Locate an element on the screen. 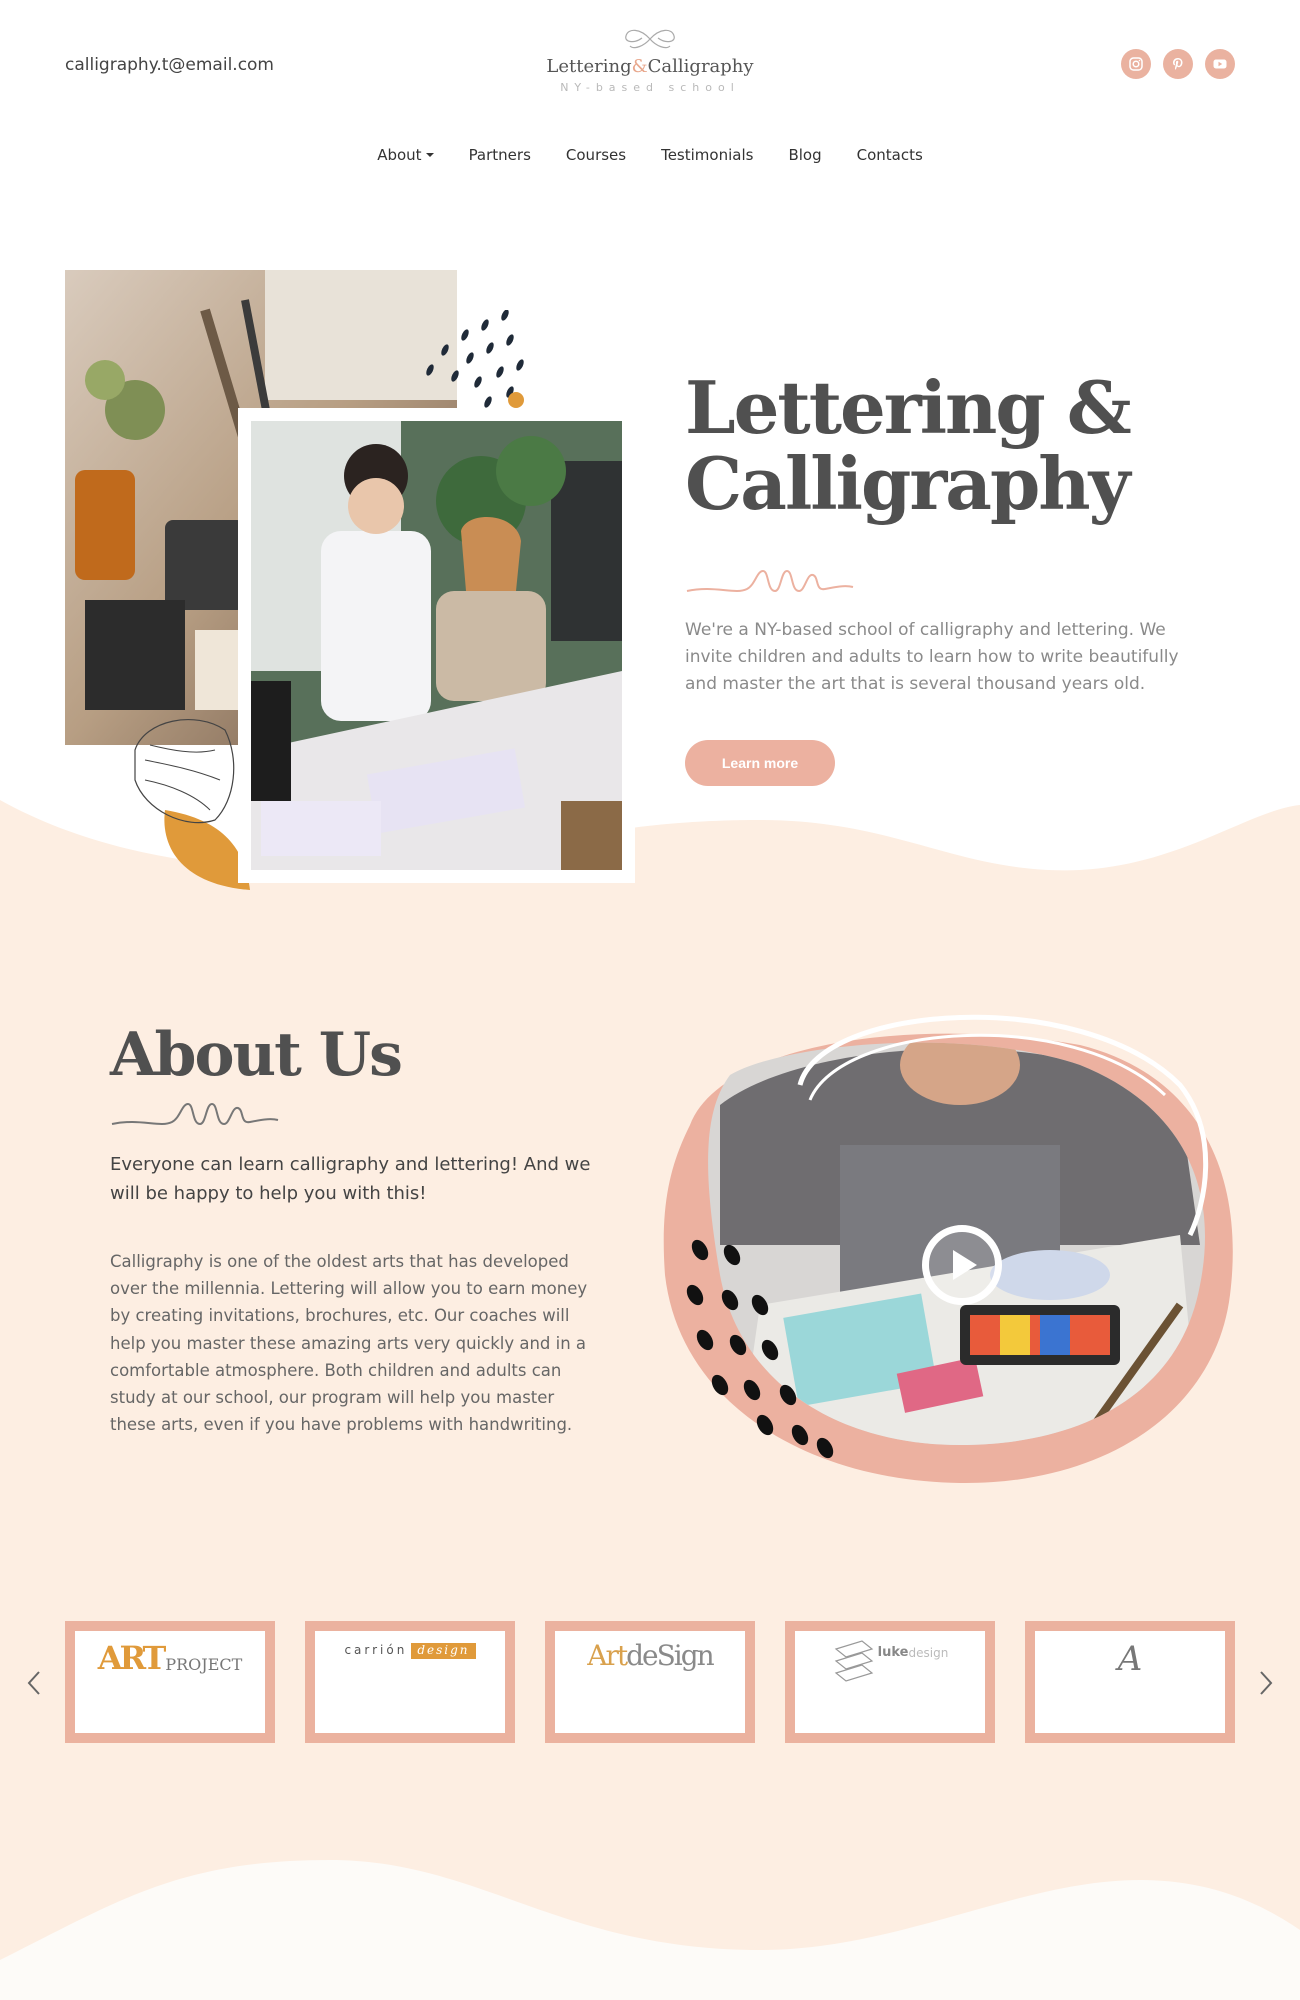  partner-logo-luke-design: luke design is located at coordinates (890, 1682).